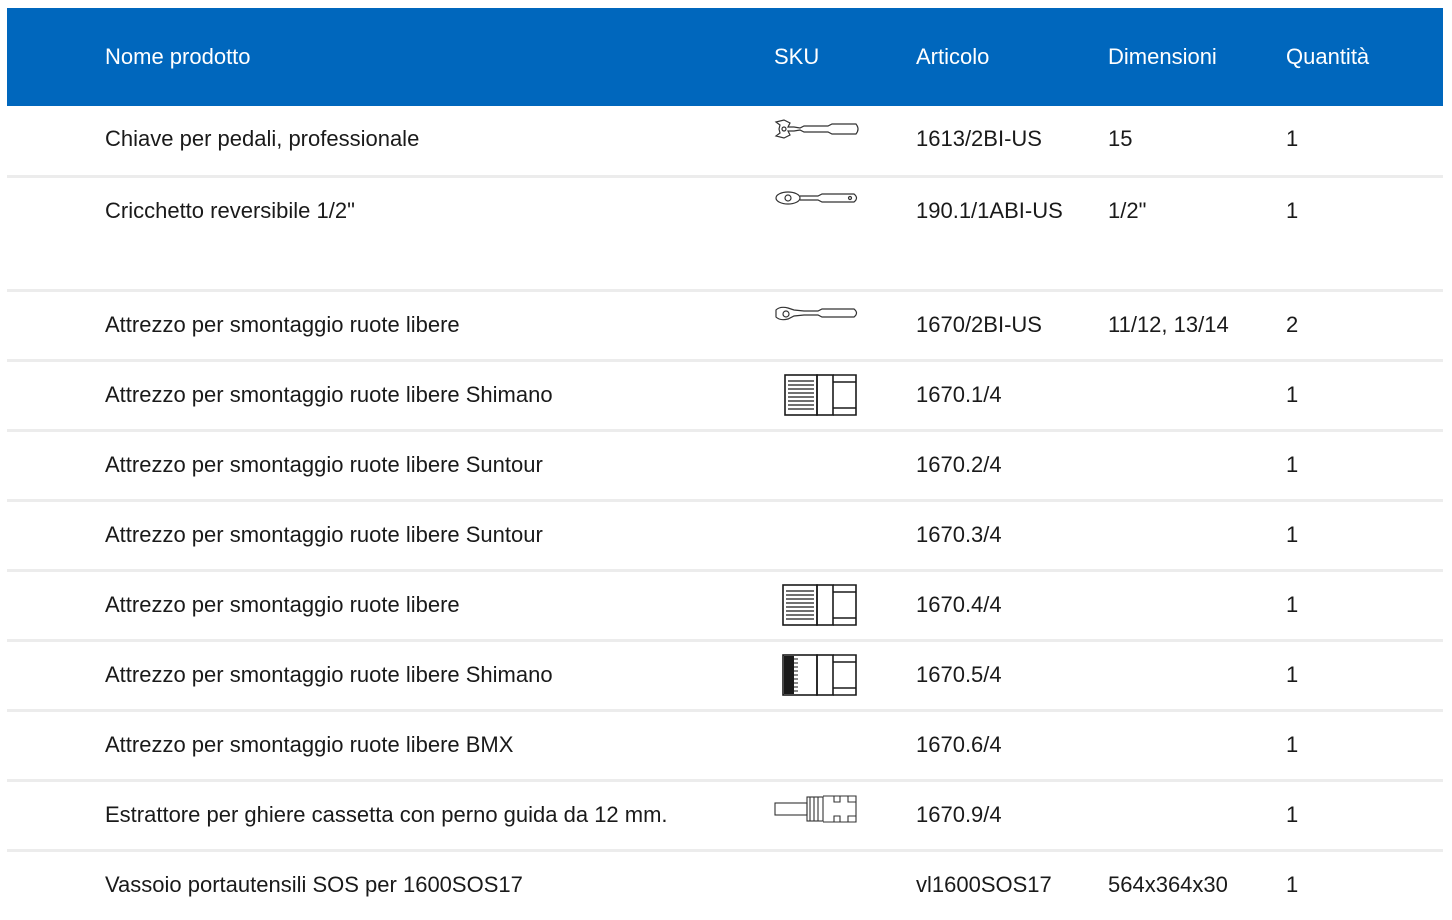 The image size is (1452, 920). What do you see at coordinates (815, 808) in the screenshot?
I see `cassette-lockring-tool-icon` at bounding box center [815, 808].